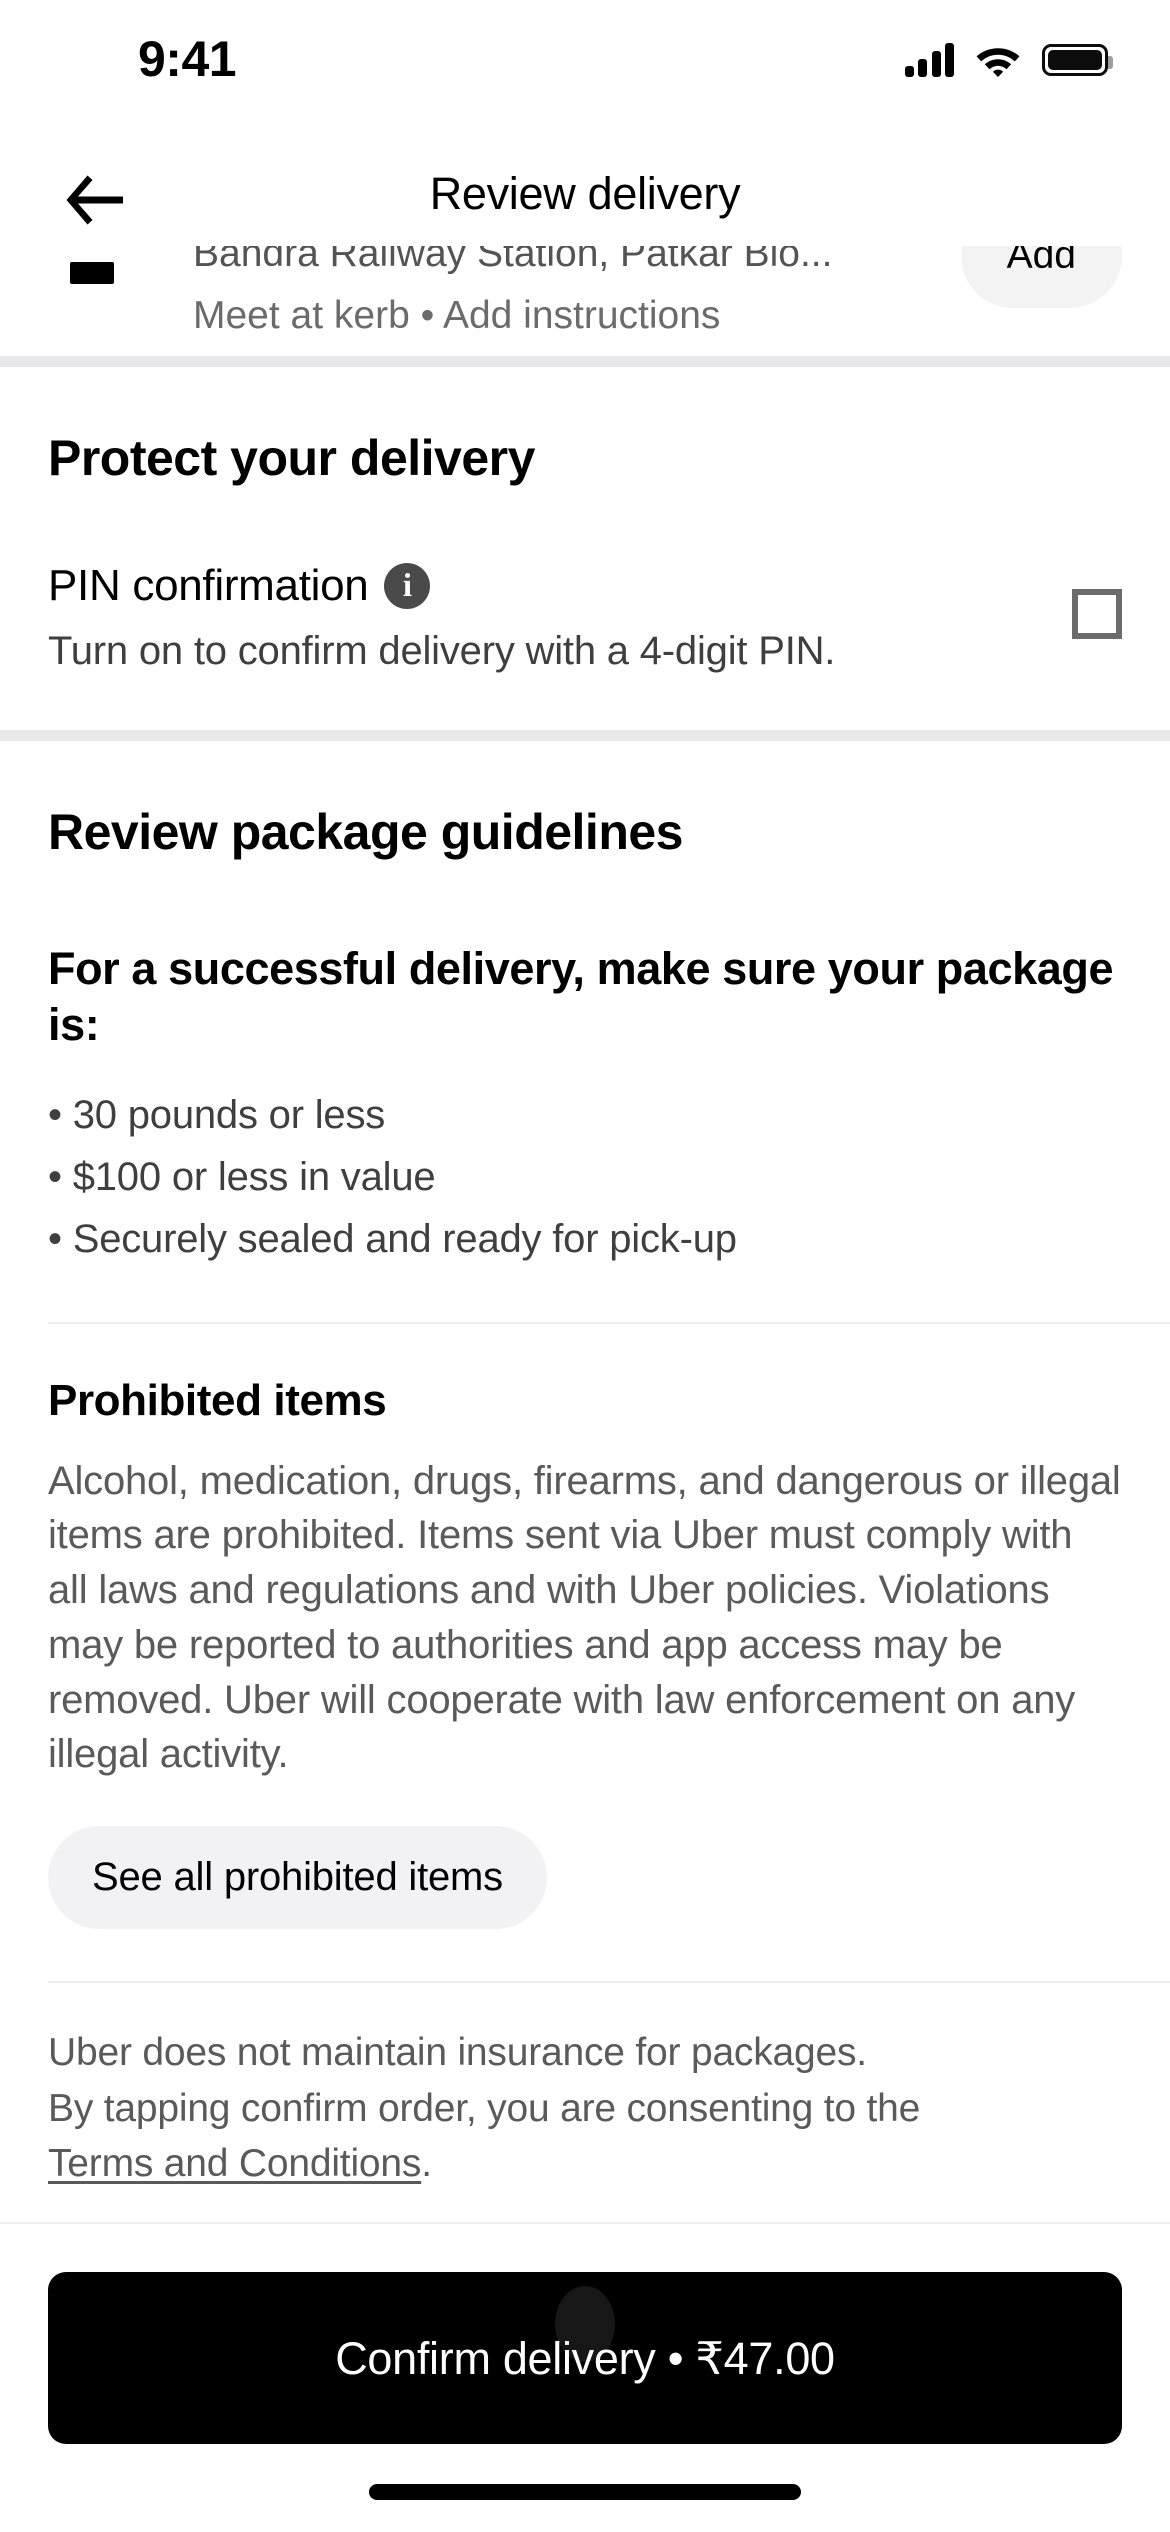 The height and width of the screenshot is (2532, 1170). I want to click on battery-icon, so click(1077, 60).